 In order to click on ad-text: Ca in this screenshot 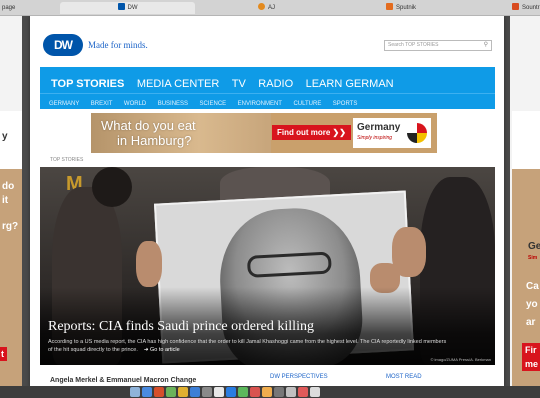, I will do `click(532, 286)`.